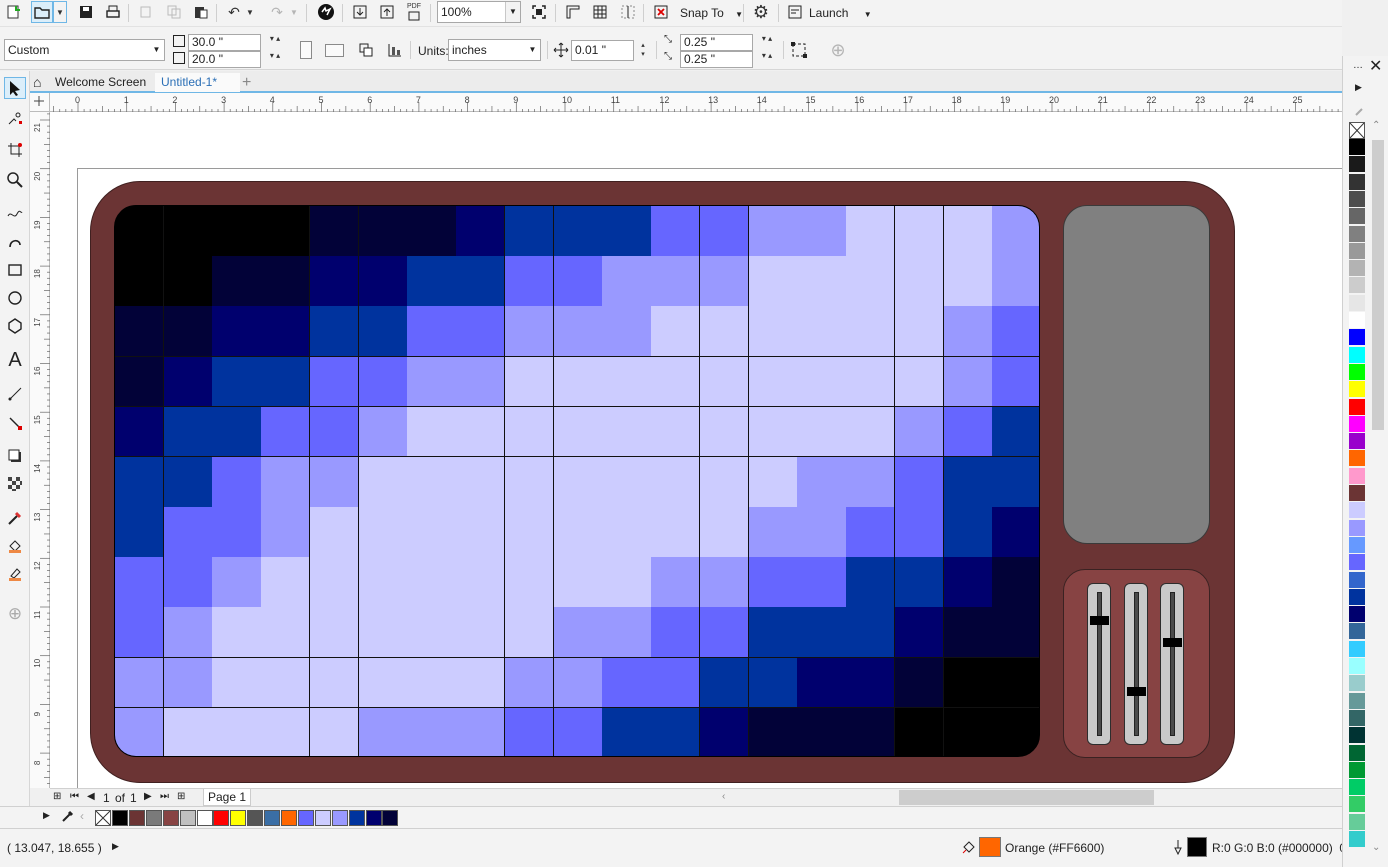 The height and width of the screenshot is (867, 1388). What do you see at coordinates (1178, 848) in the screenshot?
I see `outline-pen-icon` at bounding box center [1178, 848].